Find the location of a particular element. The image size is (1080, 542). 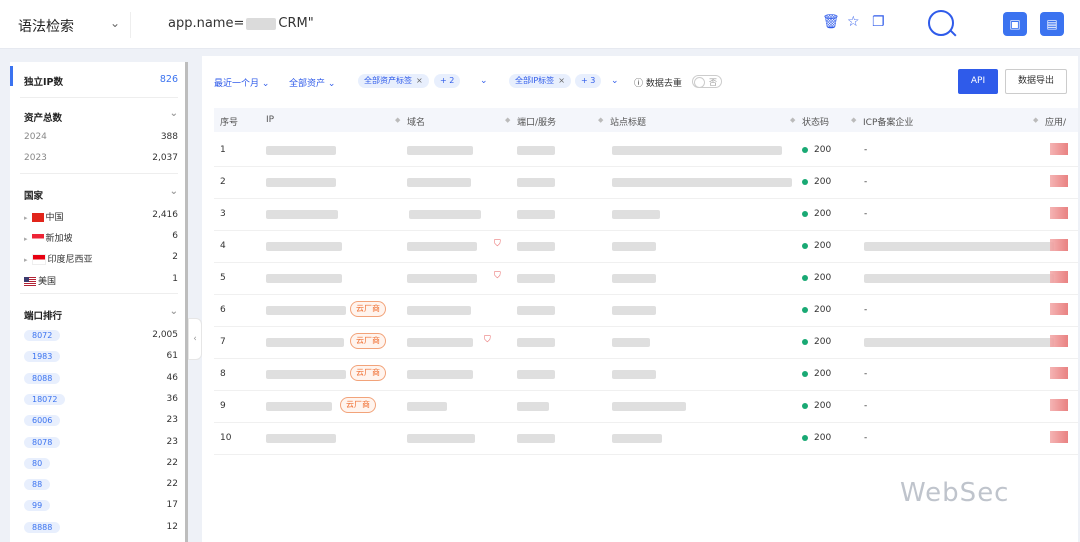

dedup-label: ⓘ 数据去重 is located at coordinates (658, 82).